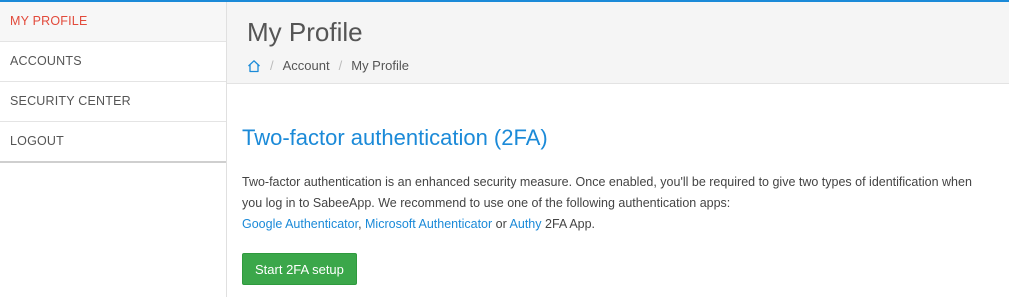 Image resolution: width=1009 pixels, height=297 pixels. I want to click on start-2fa-setup-button: Start 2FA setup, so click(299, 269).